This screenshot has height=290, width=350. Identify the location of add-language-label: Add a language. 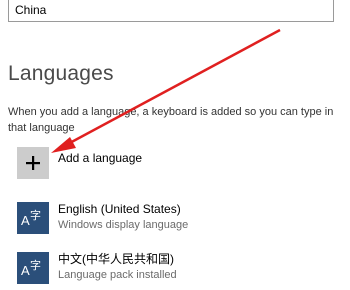
(100, 158).